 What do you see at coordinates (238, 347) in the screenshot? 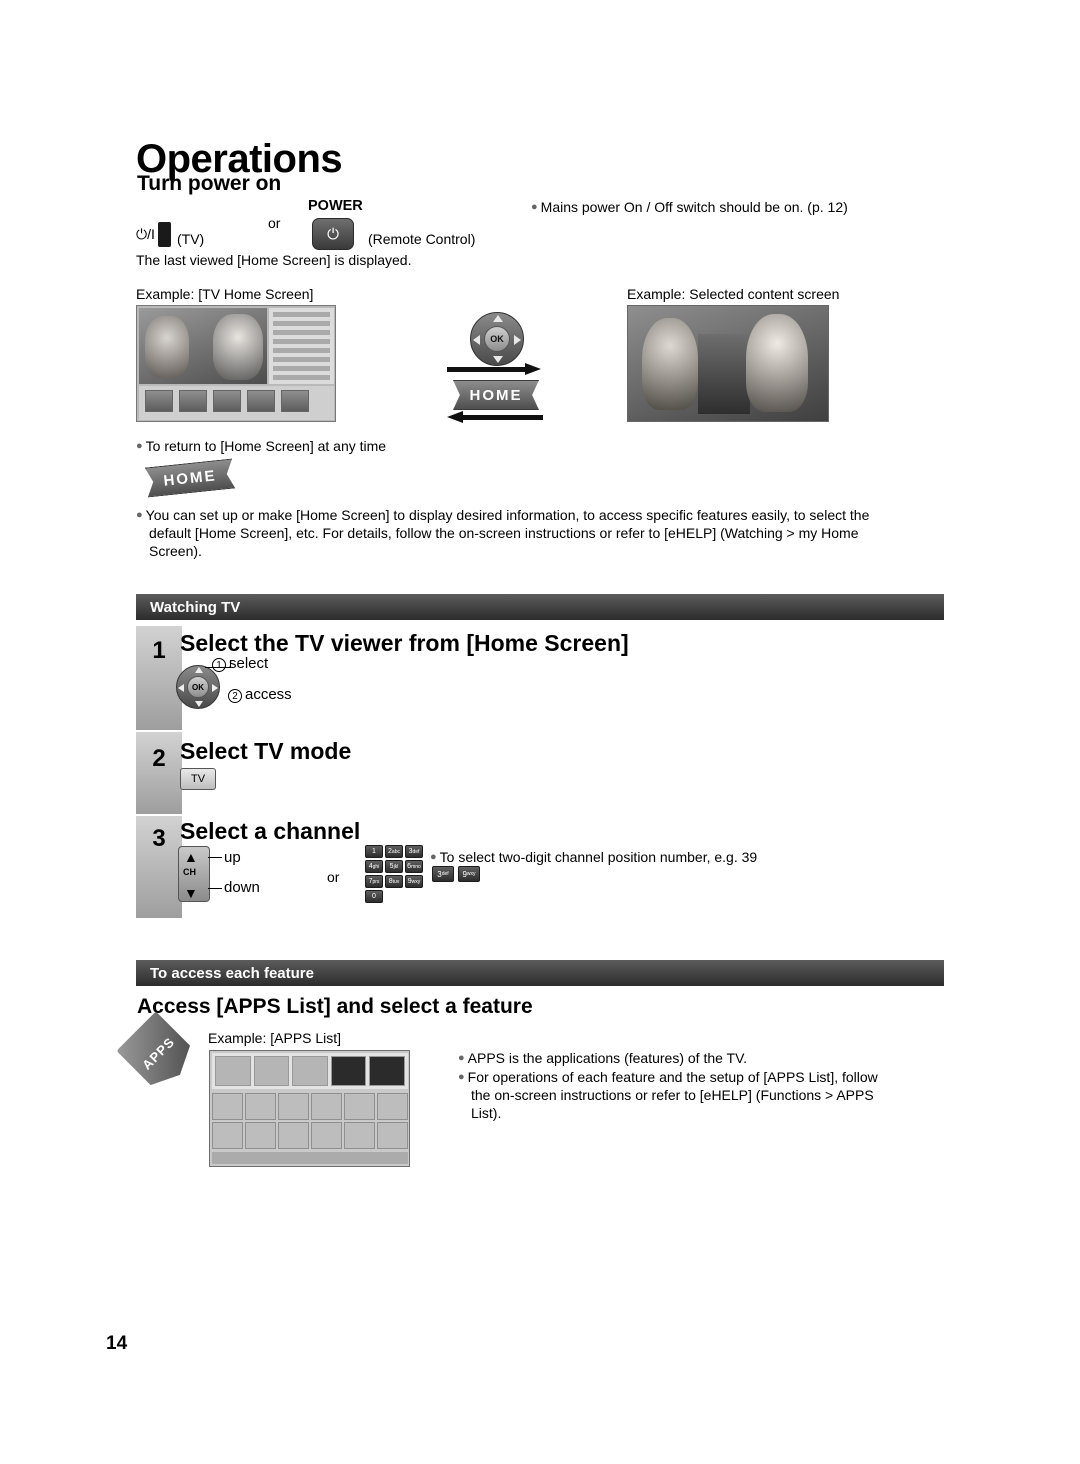
I see `thumbnail-person-right` at bounding box center [238, 347].